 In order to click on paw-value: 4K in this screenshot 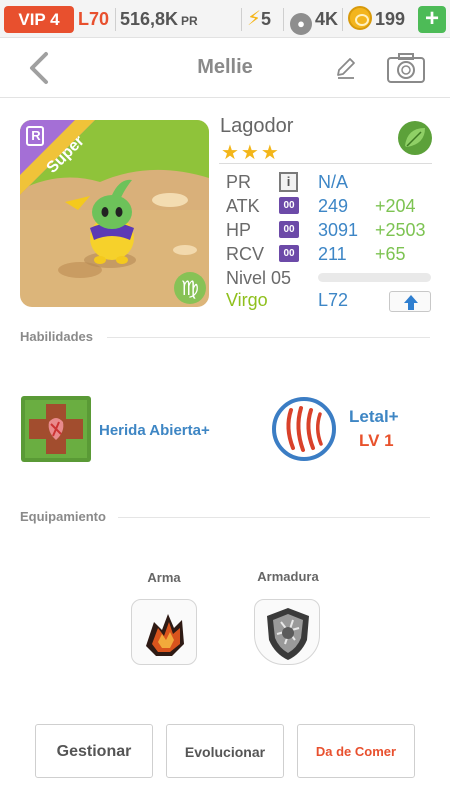, I will do `click(327, 19)`.